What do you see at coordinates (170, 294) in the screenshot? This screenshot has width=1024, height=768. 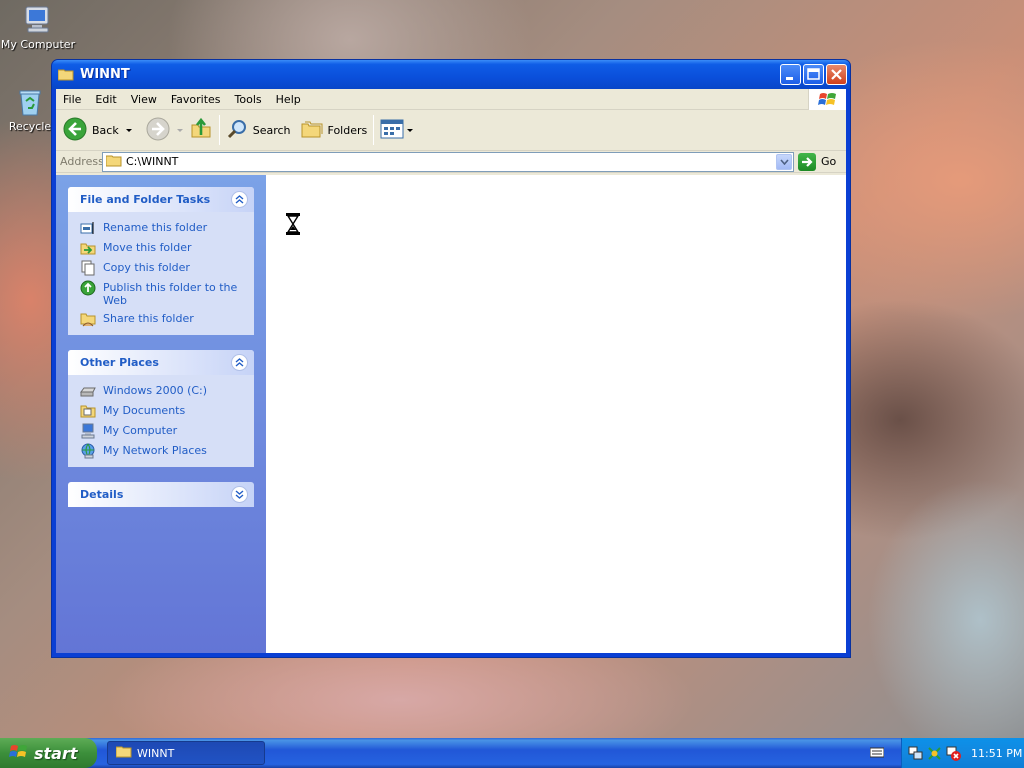 I see `task-label: Publish this folder to the Web` at bounding box center [170, 294].